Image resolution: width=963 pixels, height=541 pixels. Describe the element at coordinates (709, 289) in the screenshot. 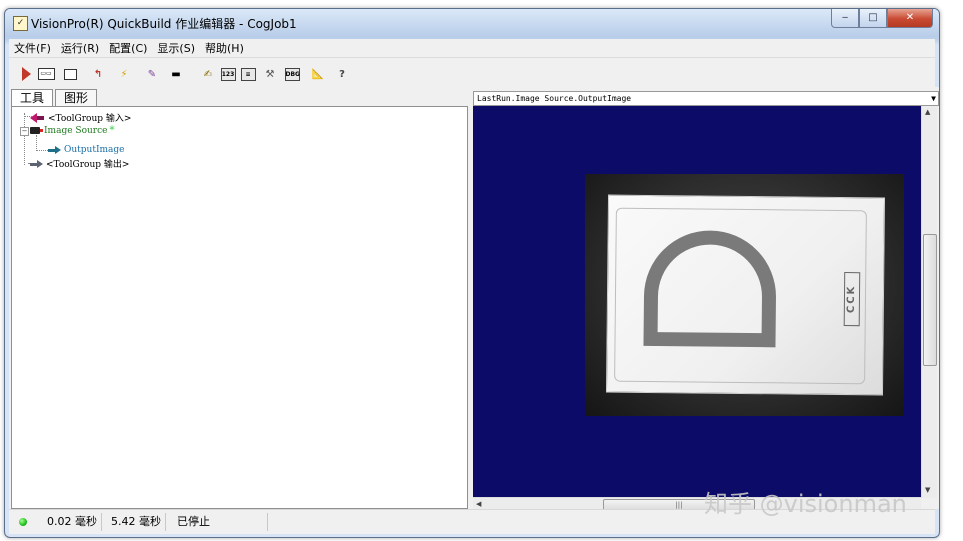

I see `d-shape-graphic` at that location.